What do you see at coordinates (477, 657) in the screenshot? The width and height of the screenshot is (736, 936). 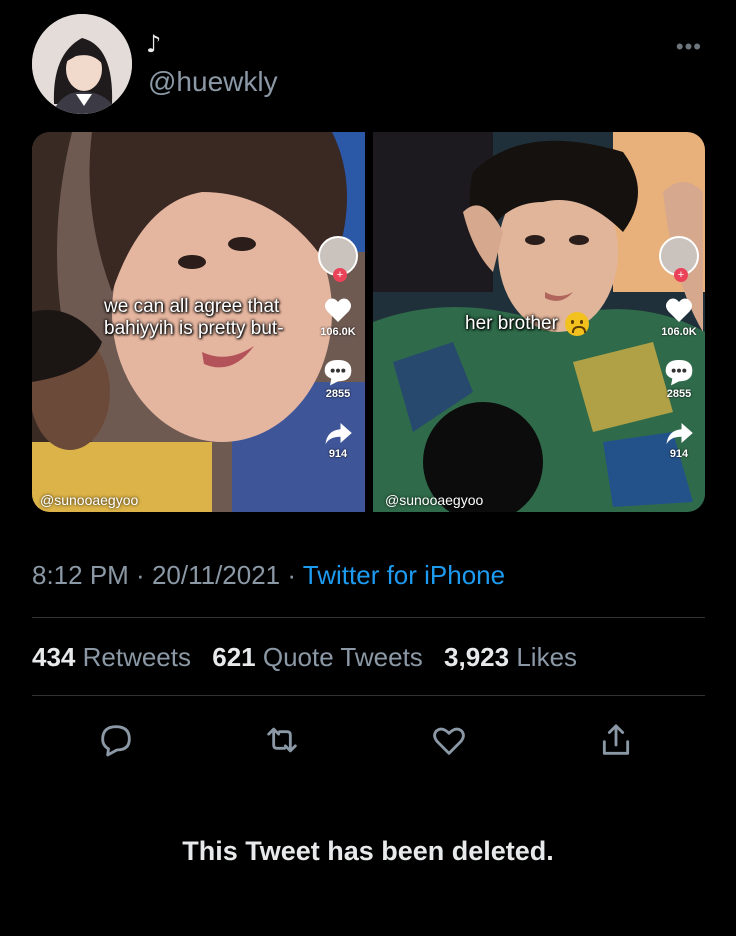 I see `likes-count: 3,923` at bounding box center [477, 657].